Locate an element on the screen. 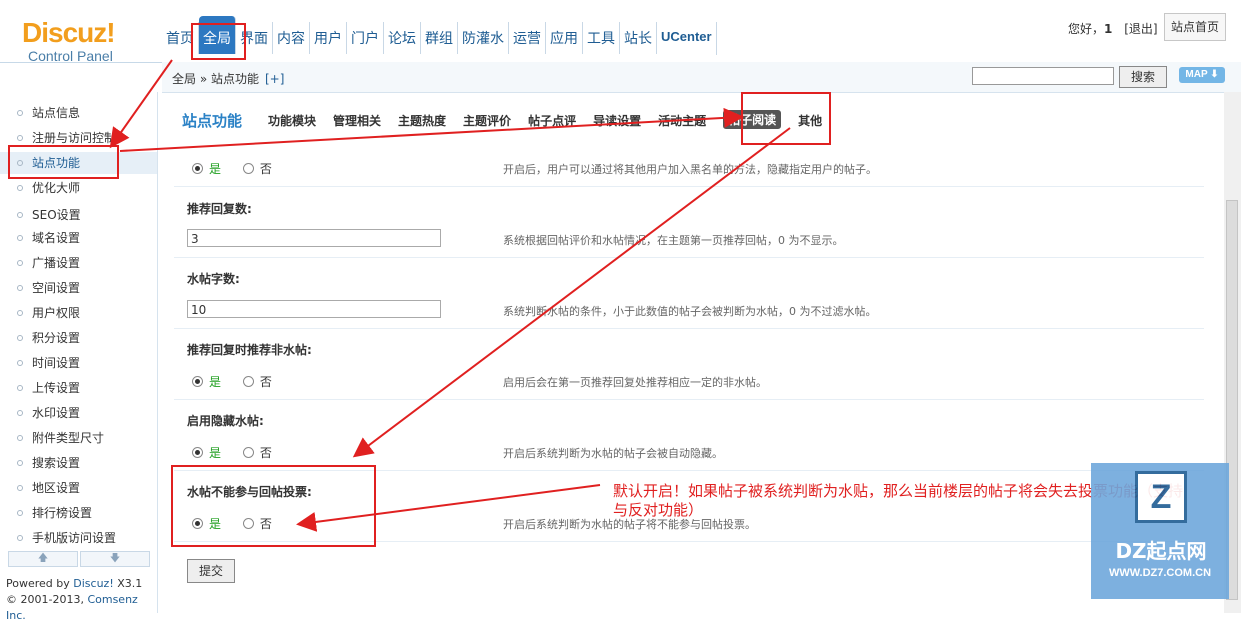 Image resolution: width=1241 pixels, height=624 pixels. sidebar-item-watermark: 水印设置 is located at coordinates (78, 413).